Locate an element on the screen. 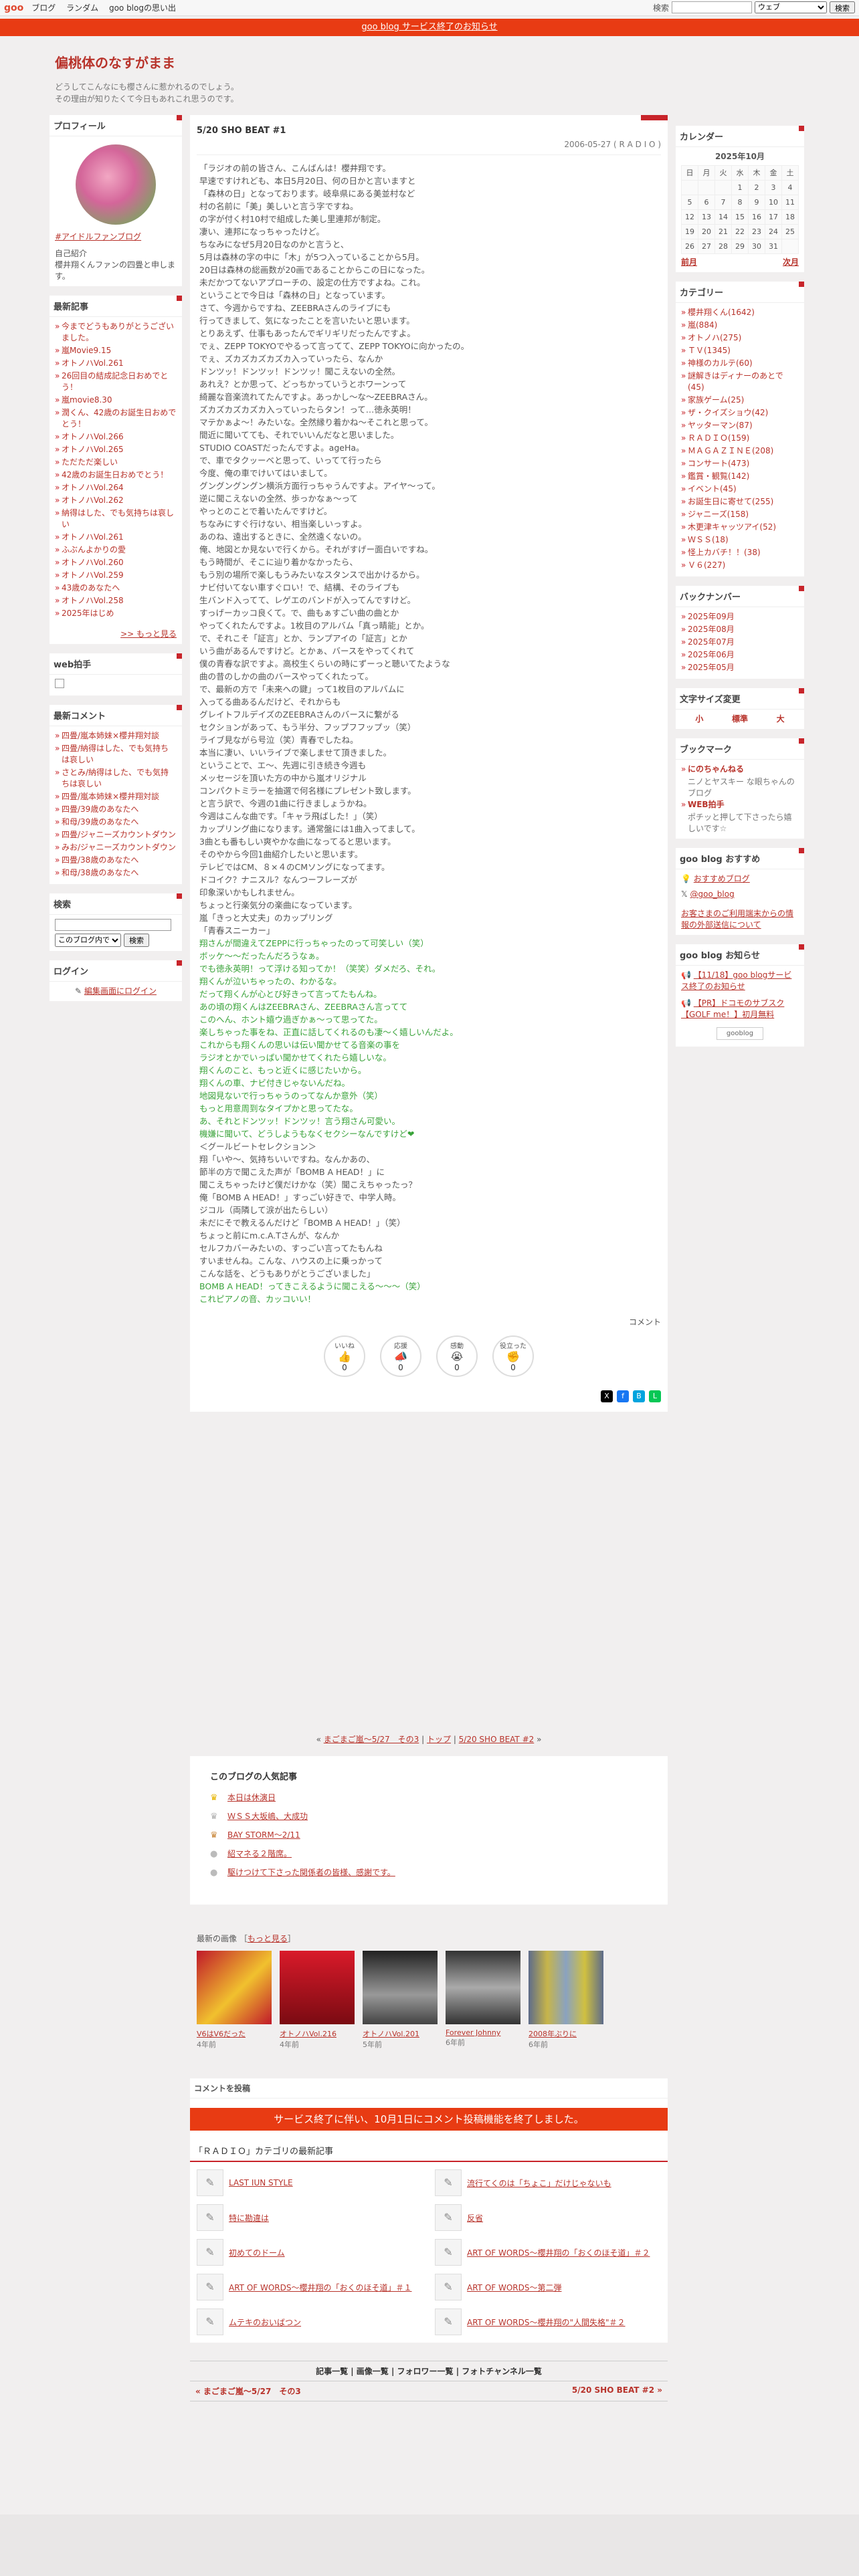 Image resolution: width=859 pixels, height=2576 pixels. latest-thumb: オトノハVol.201 5年前 is located at coordinates (400, 2001).